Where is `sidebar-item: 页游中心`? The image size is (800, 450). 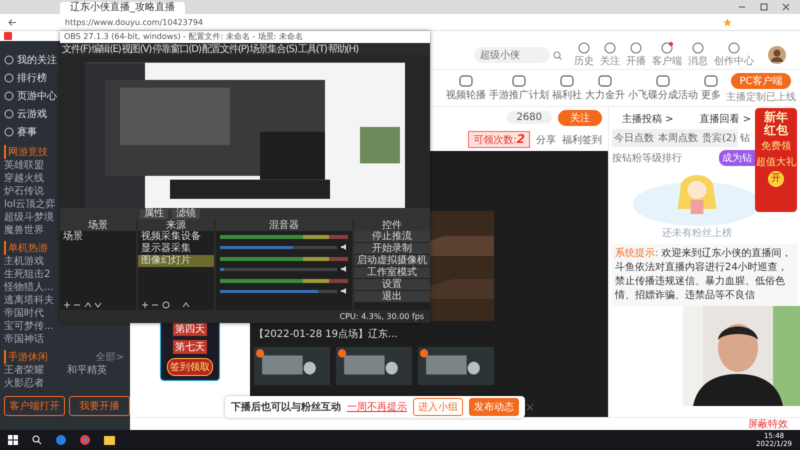
sidebar-item: 页游中心 is located at coordinates (30, 96).